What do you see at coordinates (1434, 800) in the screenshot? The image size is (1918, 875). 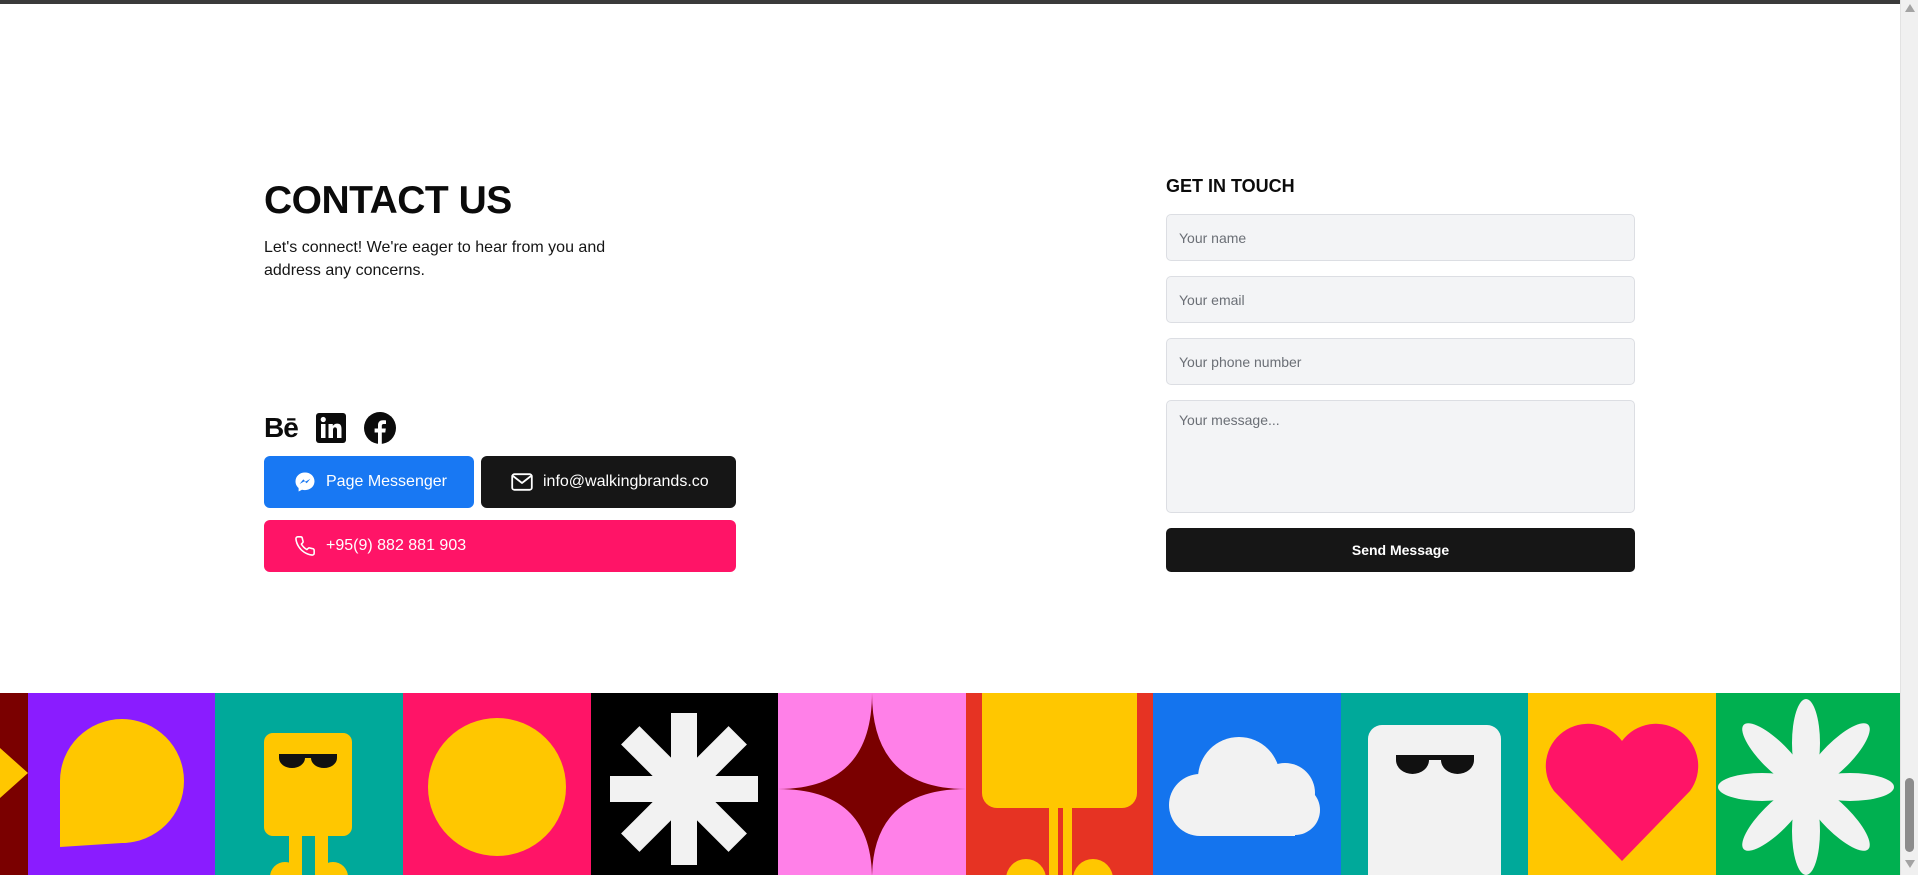 I see `ghost-sunglasses-icon` at bounding box center [1434, 800].